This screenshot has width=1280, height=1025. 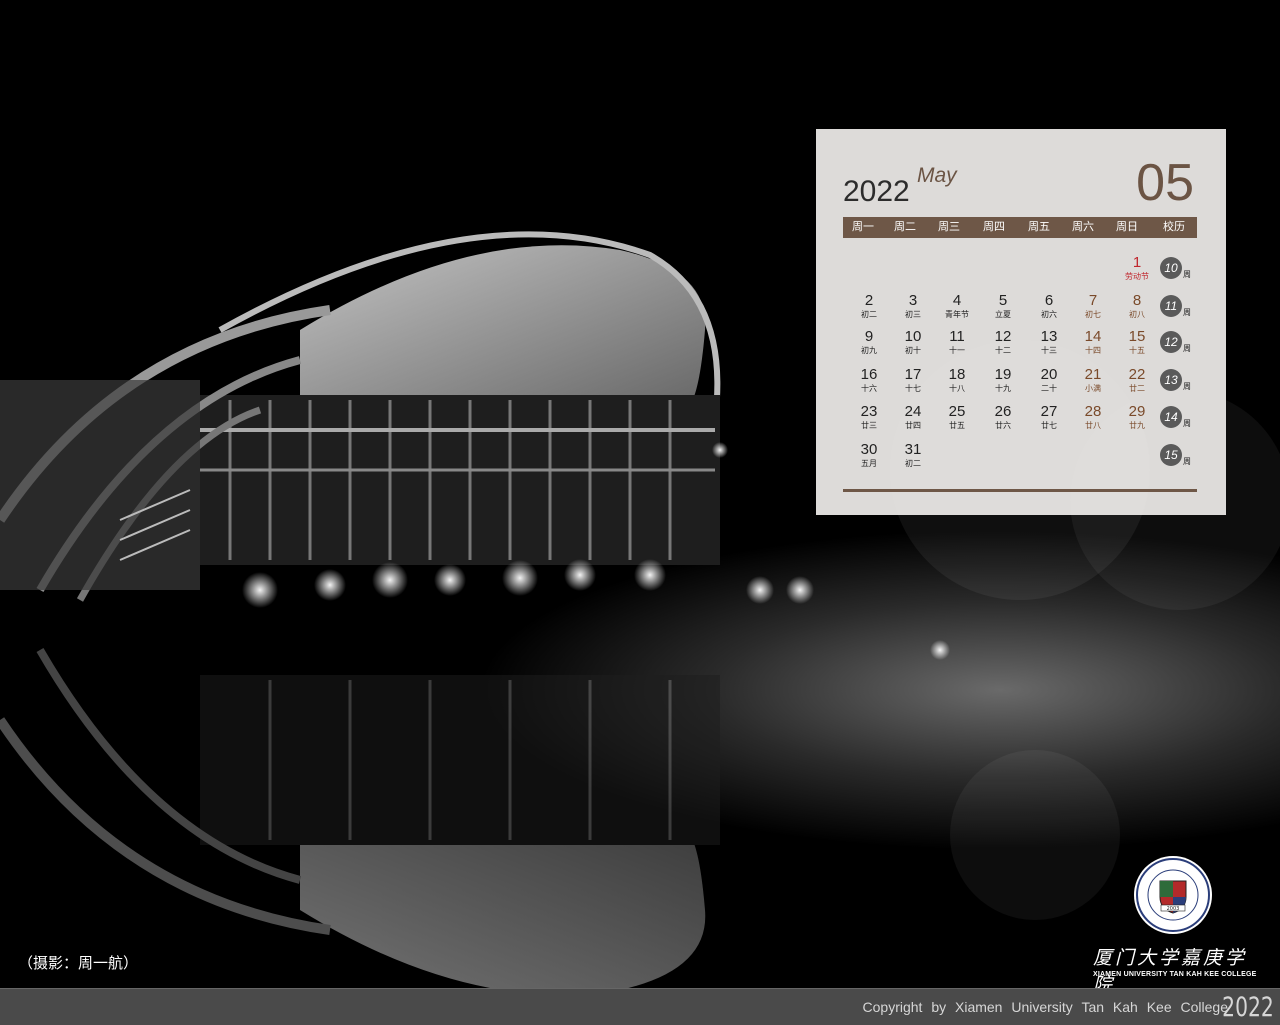 I want to click on calendar-day: 7 初七, so click(x=1093, y=306).